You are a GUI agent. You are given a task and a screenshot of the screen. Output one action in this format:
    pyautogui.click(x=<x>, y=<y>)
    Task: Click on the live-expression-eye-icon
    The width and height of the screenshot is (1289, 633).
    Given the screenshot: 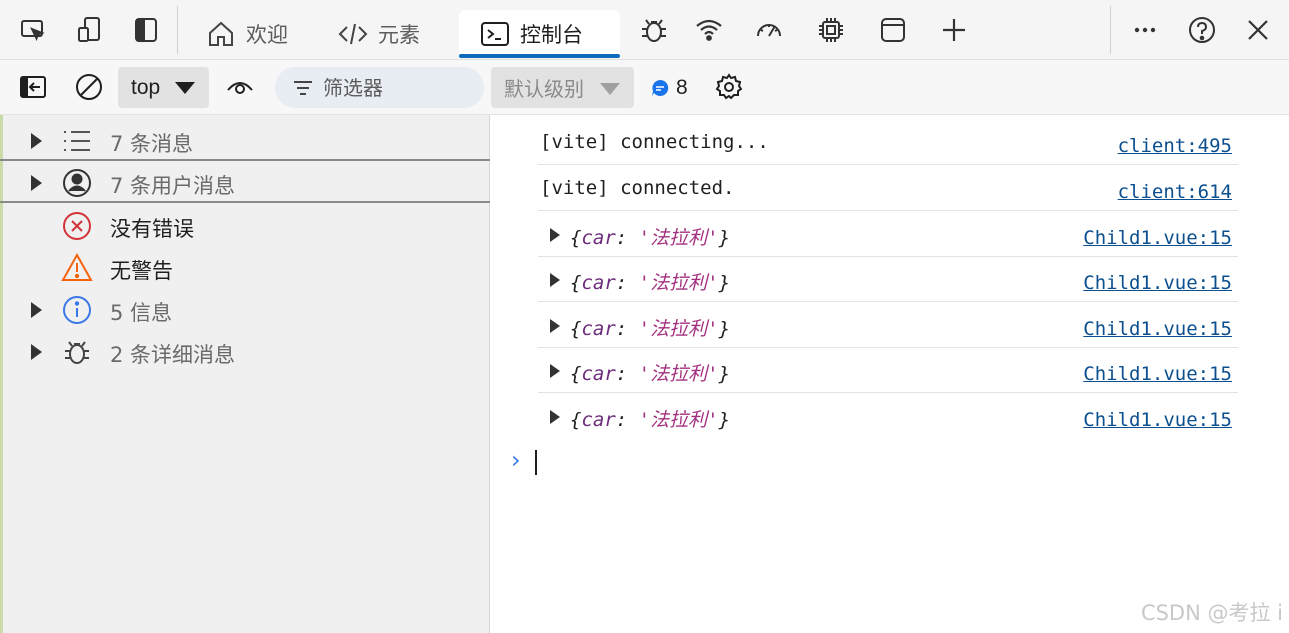 What is the action you would take?
    pyautogui.click(x=240, y=87)
    